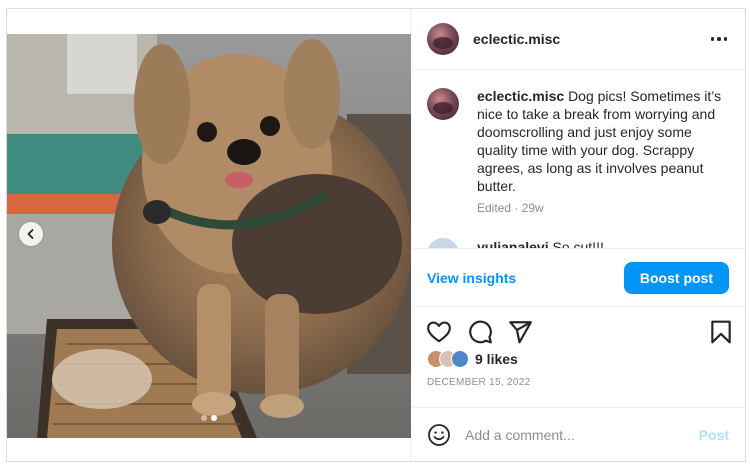 This screenshot has height=466, width=750. What do you see at coordinates (213, 418) in the screenshot?
I see `carousel-dot-active` at bounding box center [213, 418].